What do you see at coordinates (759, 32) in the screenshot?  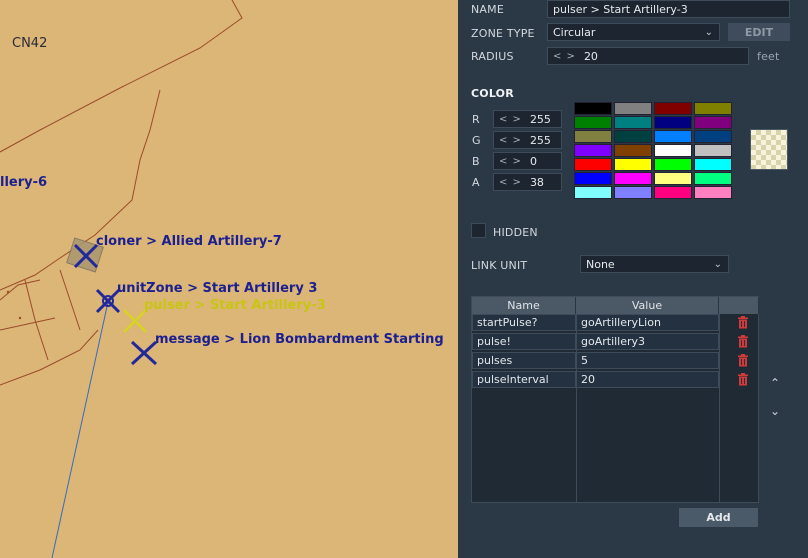 I see `edit-button: EDIT` at bounding box center [759, 32].